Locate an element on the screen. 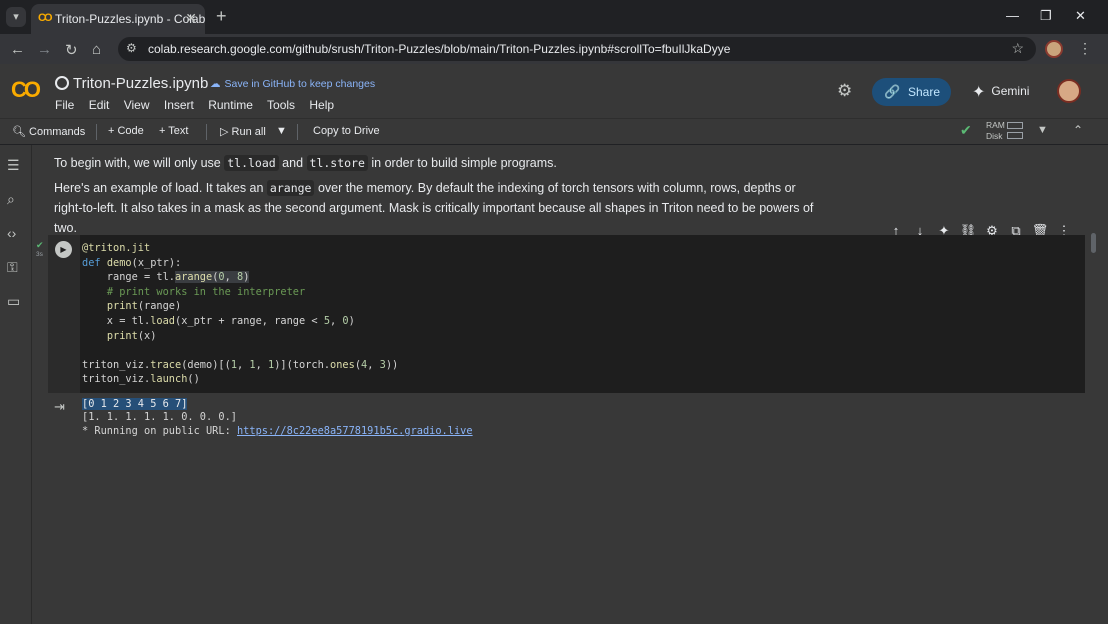  site-info-icon: ⚙ is located at coordinates (131, 48).